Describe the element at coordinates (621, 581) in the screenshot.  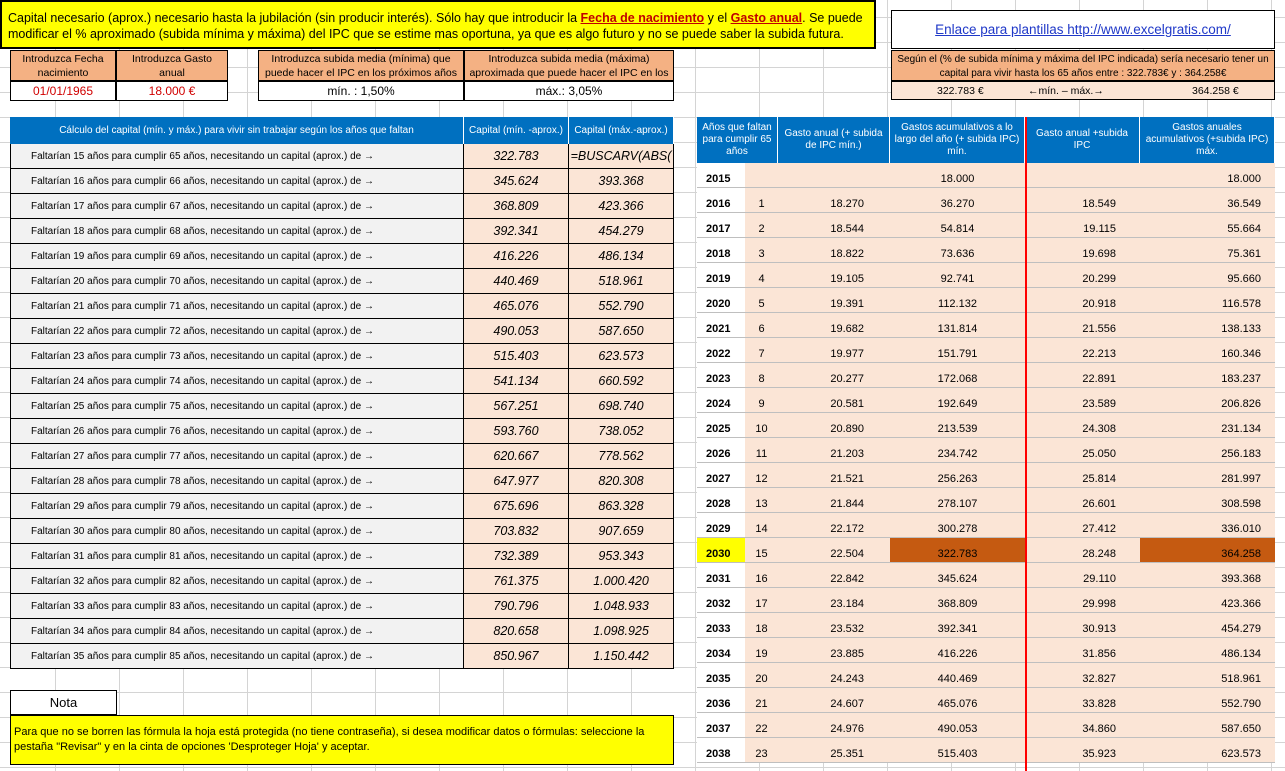
I see `capital-row-max: 1.000.420` at that location.